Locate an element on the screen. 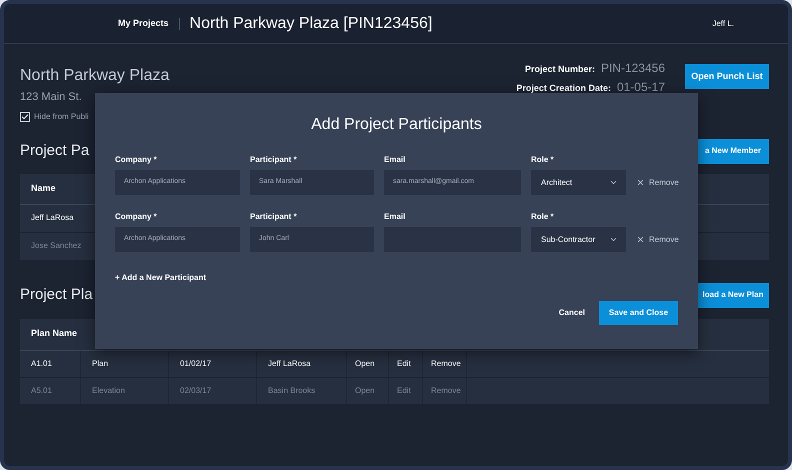 The height and width of the screenshot is (470, 792). section-heading: Project Pla is located at coordinates (56, 294).